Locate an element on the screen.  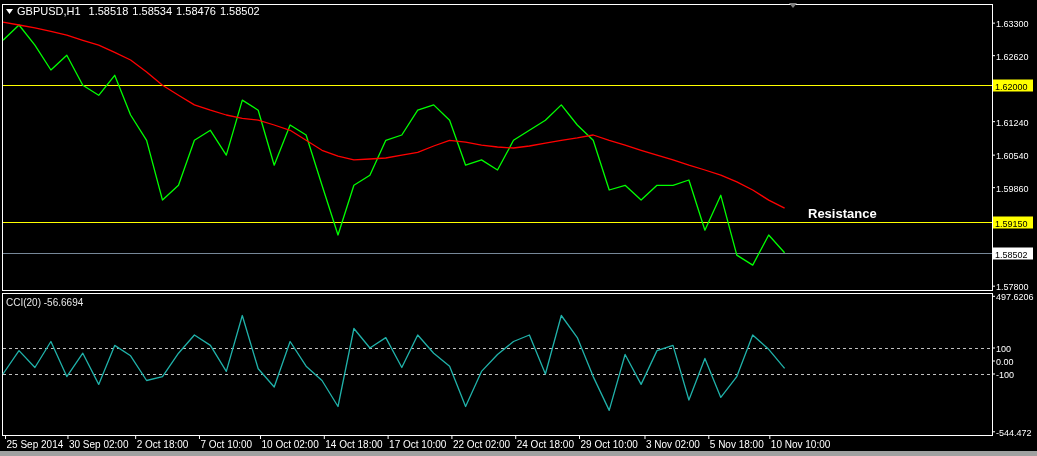
axis-label: 1.60540 is located at coordinates (1012, 156).